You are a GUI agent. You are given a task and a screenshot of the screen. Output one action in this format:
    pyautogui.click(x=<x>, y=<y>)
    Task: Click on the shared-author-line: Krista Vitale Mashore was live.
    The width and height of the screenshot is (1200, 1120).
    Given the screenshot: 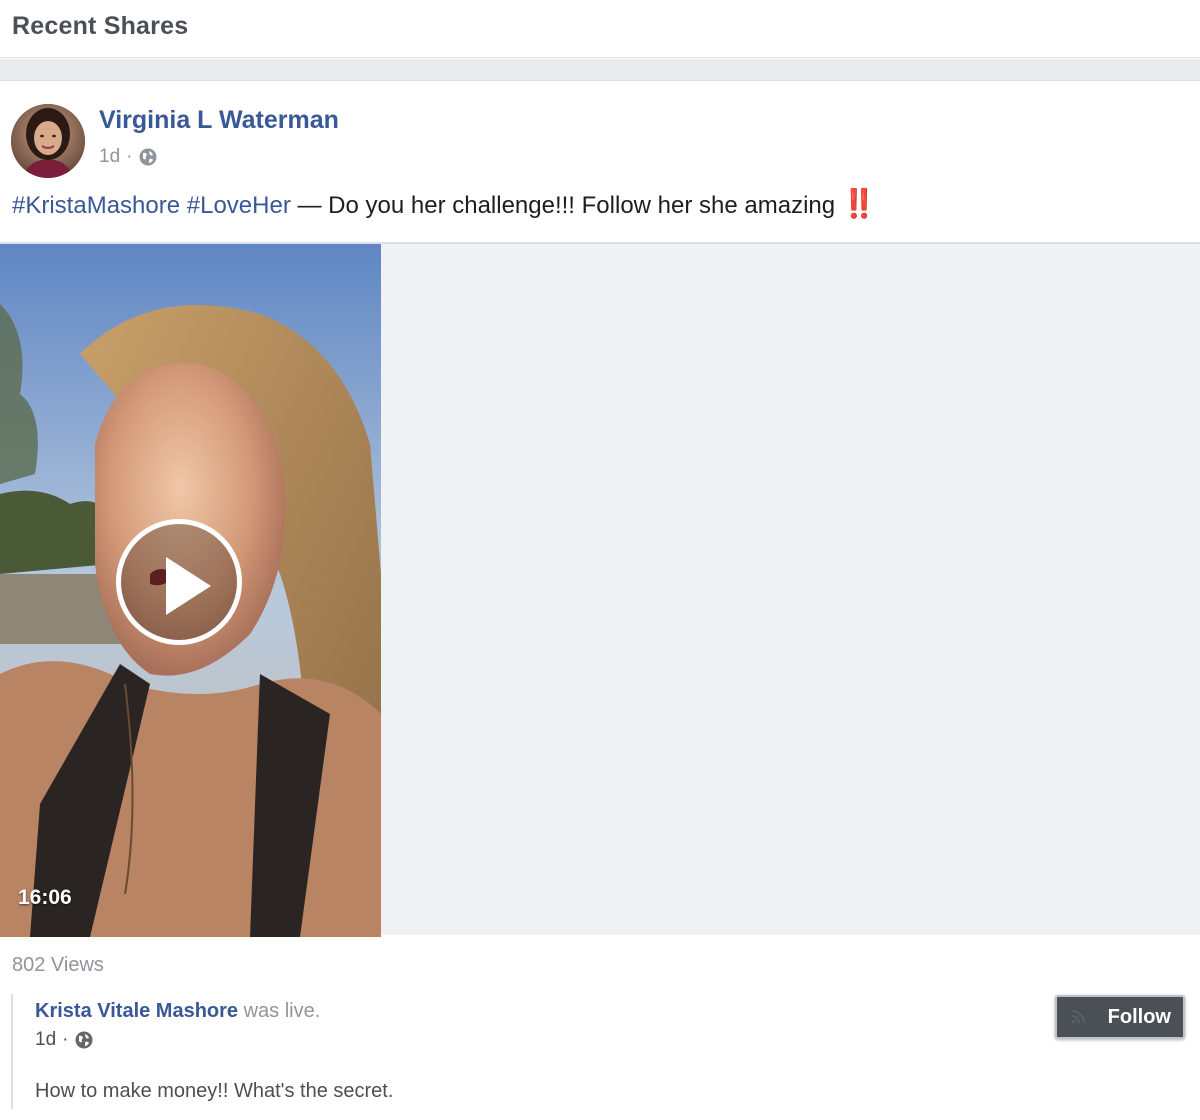 What is the action you would take?
    pyautogui.click(x=177, y=1011)
    